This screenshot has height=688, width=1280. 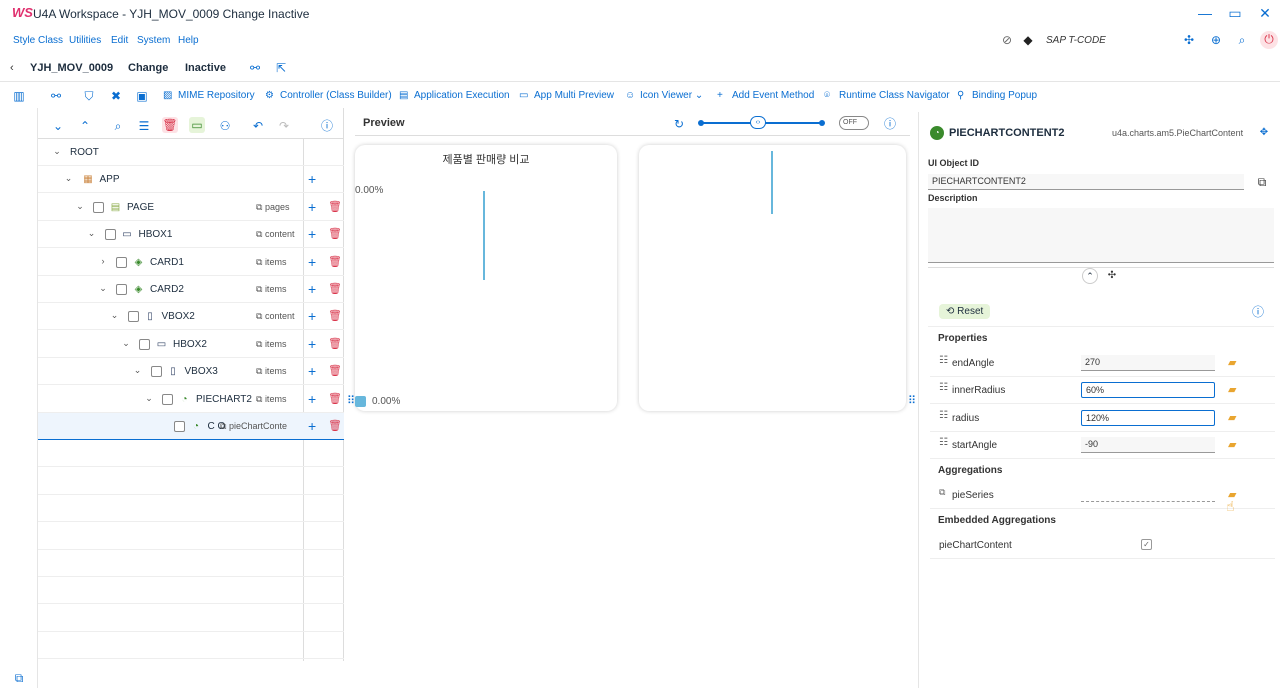 I want to click on ui-object-id-field: PIECHARTCONTENT2, so click(x=1086, y=182).